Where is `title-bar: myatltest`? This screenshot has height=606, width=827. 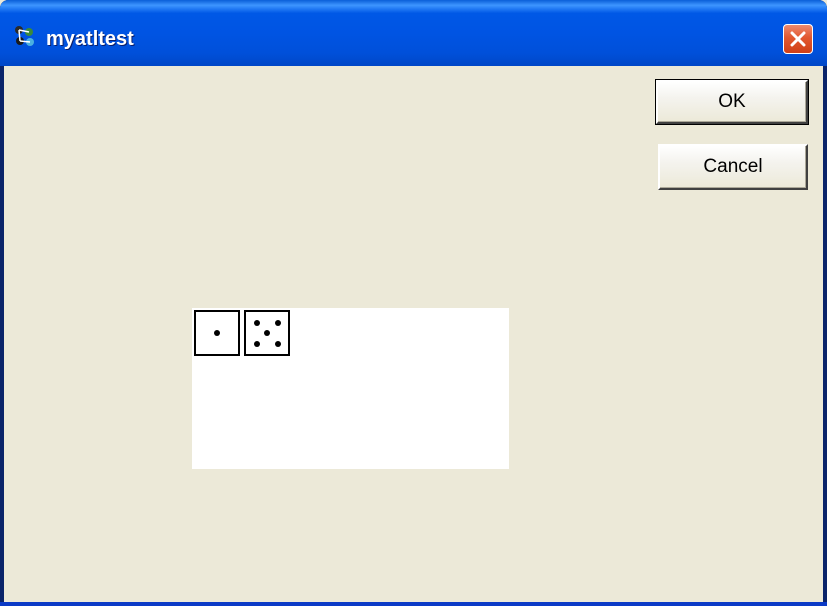 title-bar: myatltest is located at coordinates (413, 33).